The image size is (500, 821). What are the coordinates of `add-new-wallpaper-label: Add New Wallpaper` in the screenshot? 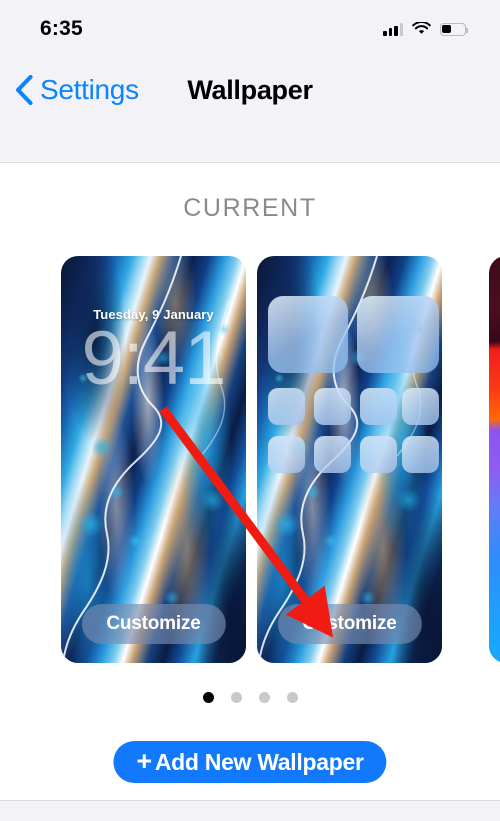 It's located at (259, 761).